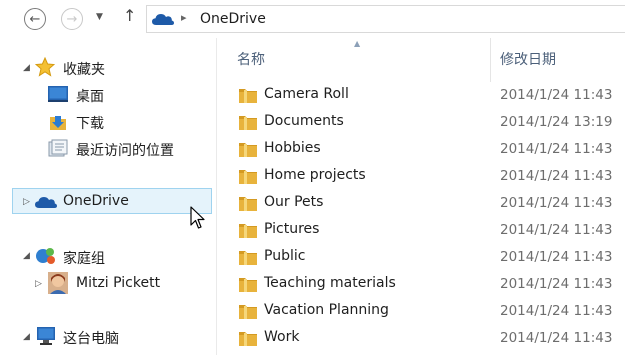  Describe the element at coordinates (326, 310) in the screenshot. I see `file-name: Vacation Planning` at that location.